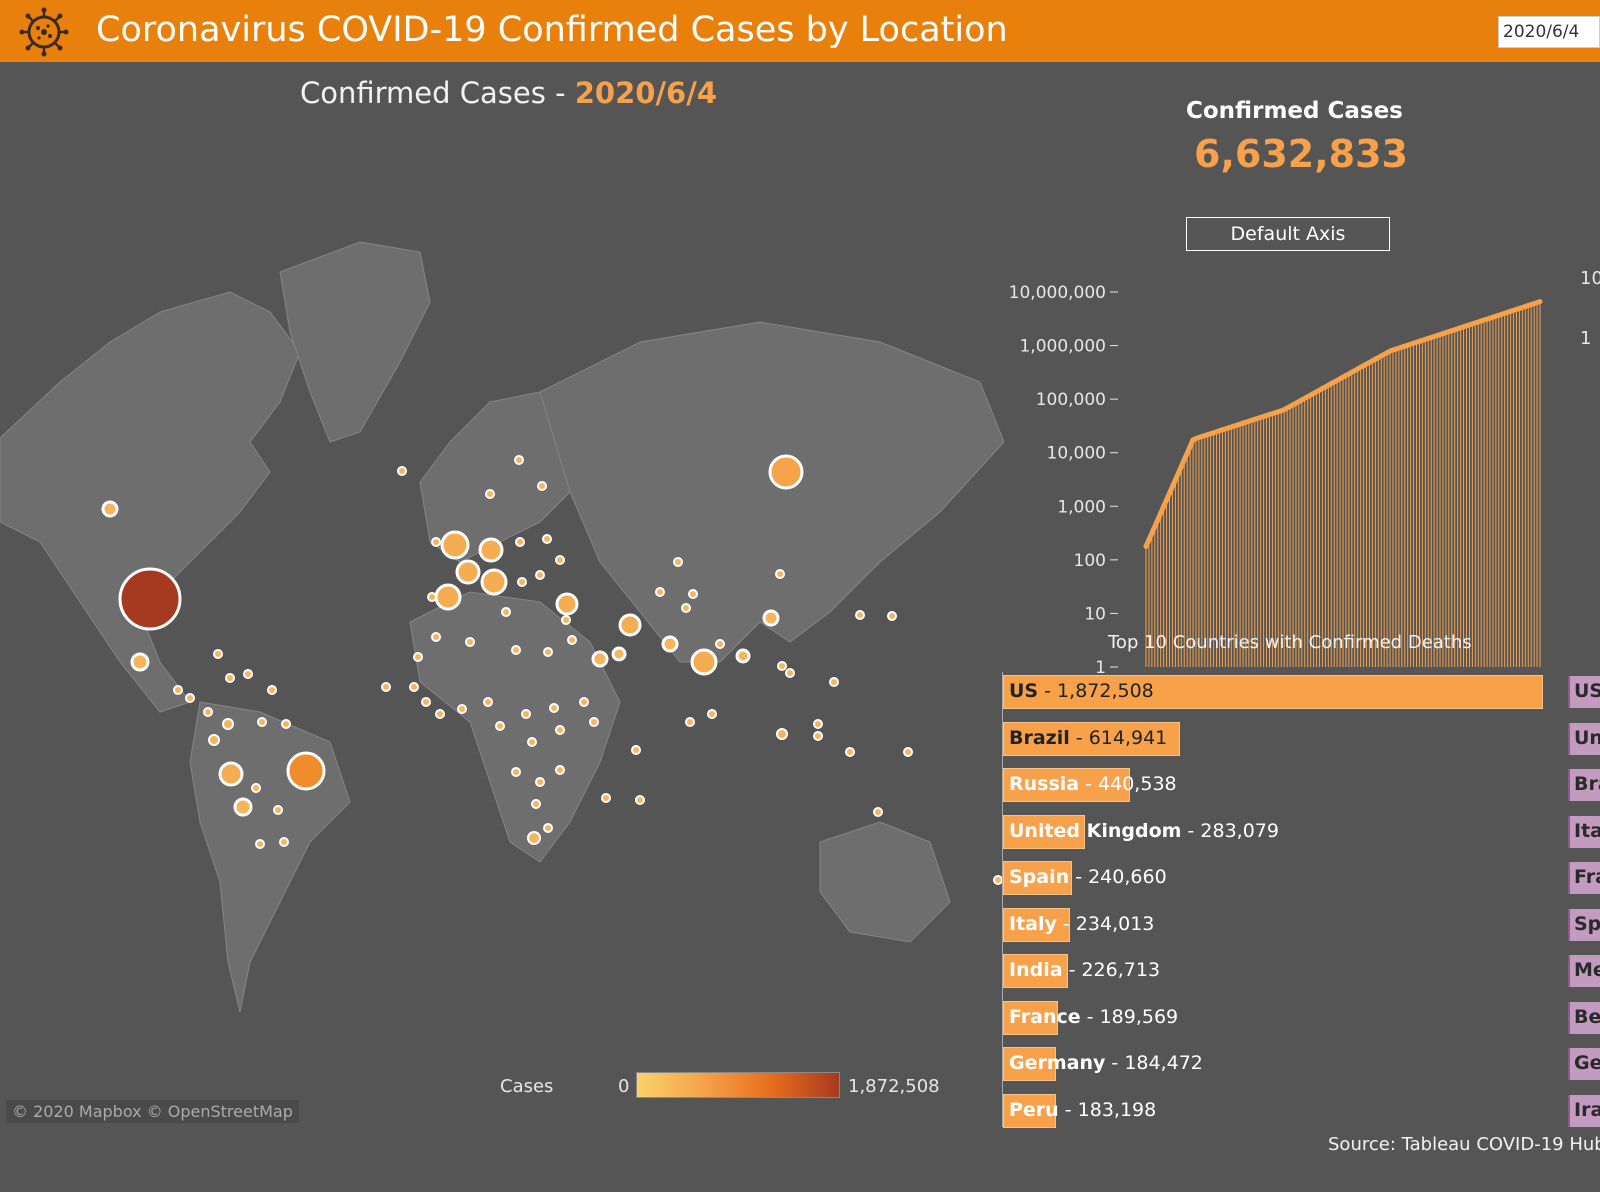 The width and height of the screenshot is (1600, 1198). I want to click on side-tick-lower: 1, so click(1586, 338).